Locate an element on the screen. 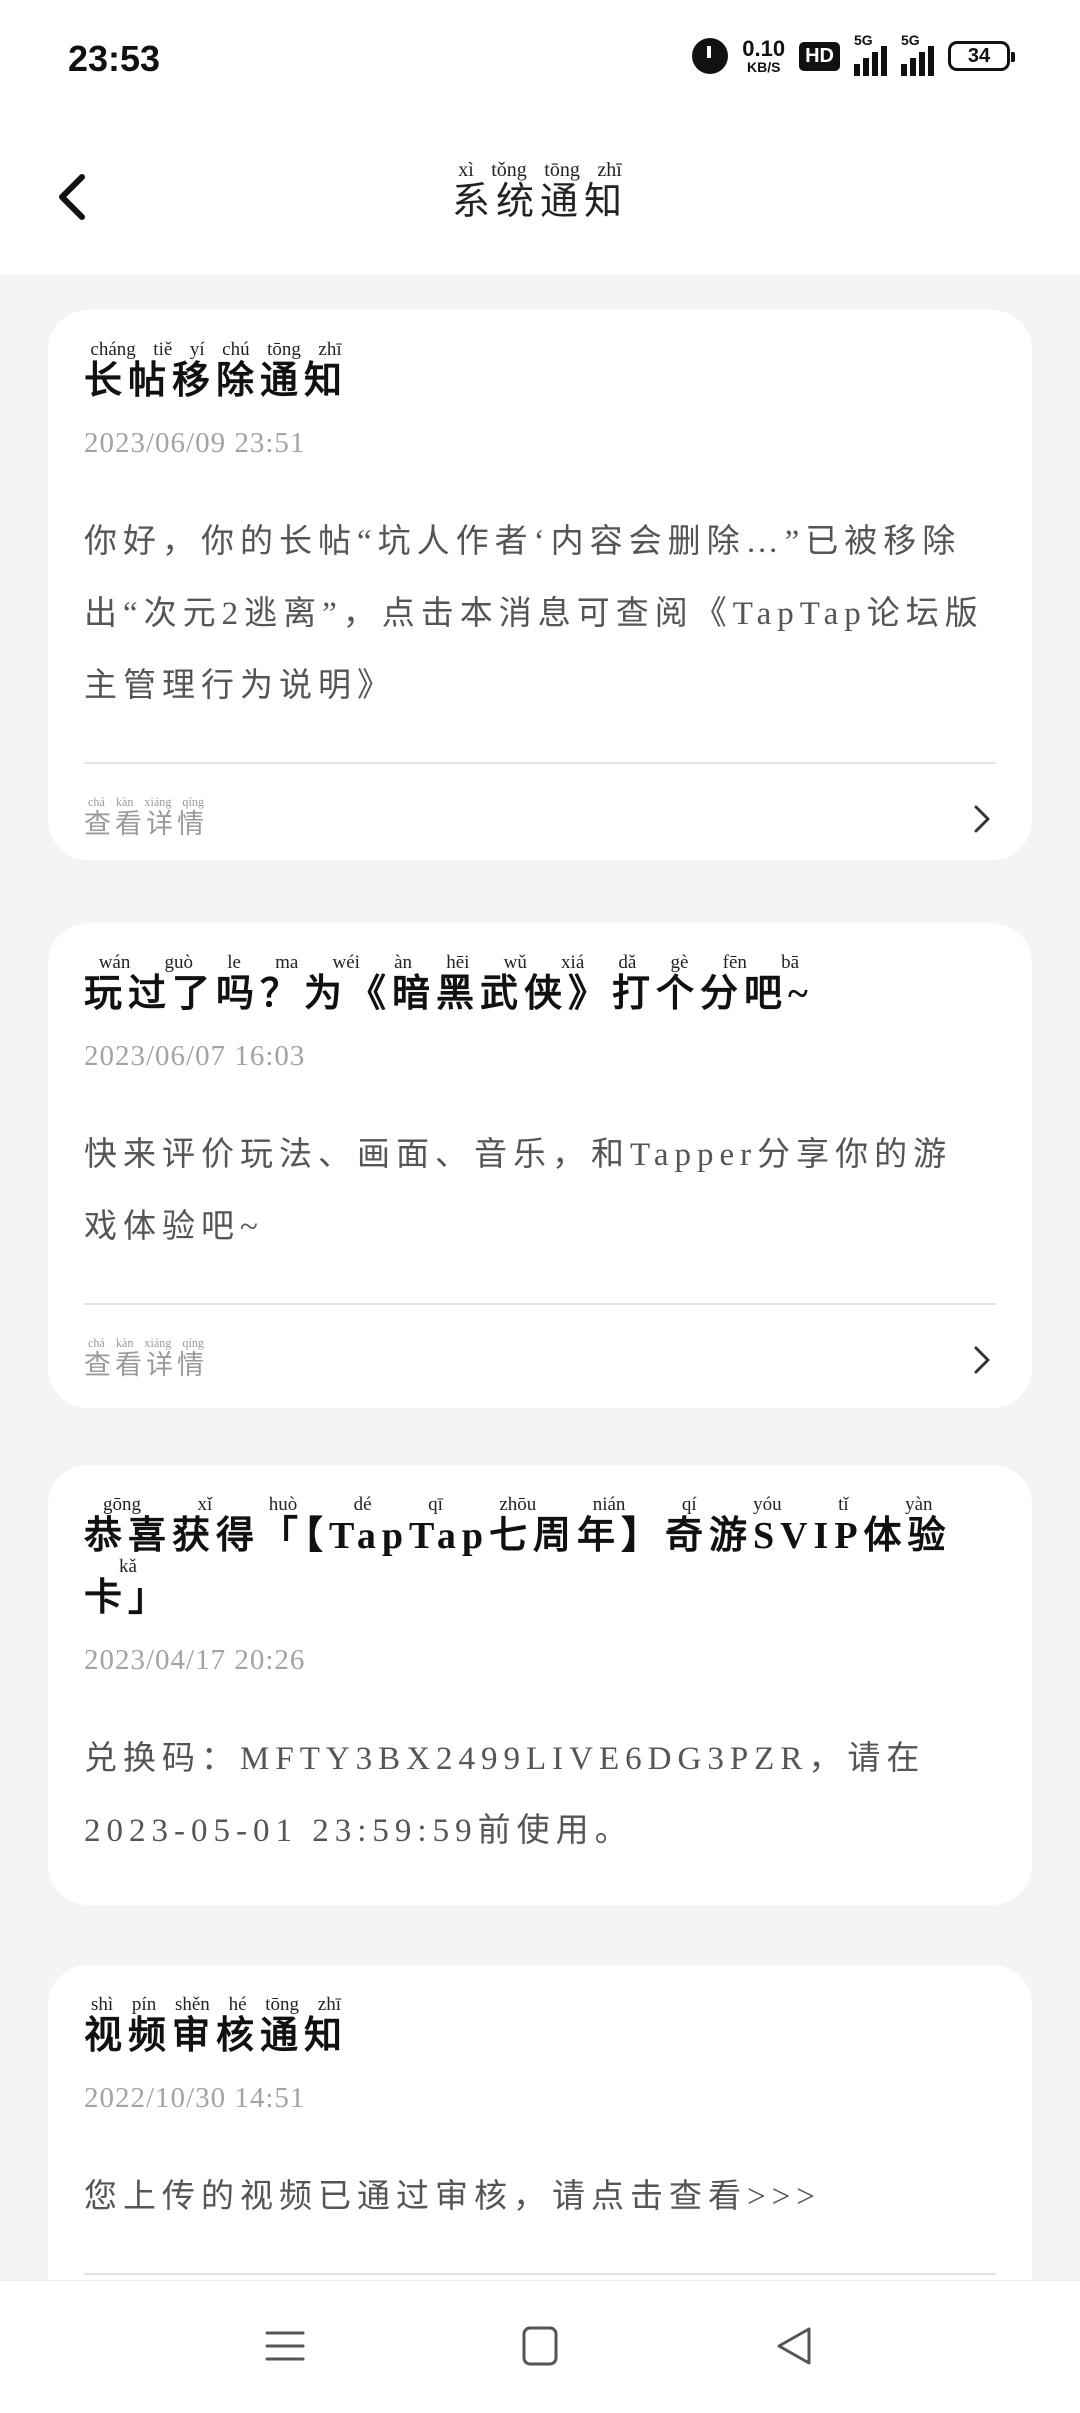 The height and width of the screenshot is (2413, 1080). status-bar: 23:53 0.10 KB/S HD 5G 5G 34 is located at coordinates (540, 62).